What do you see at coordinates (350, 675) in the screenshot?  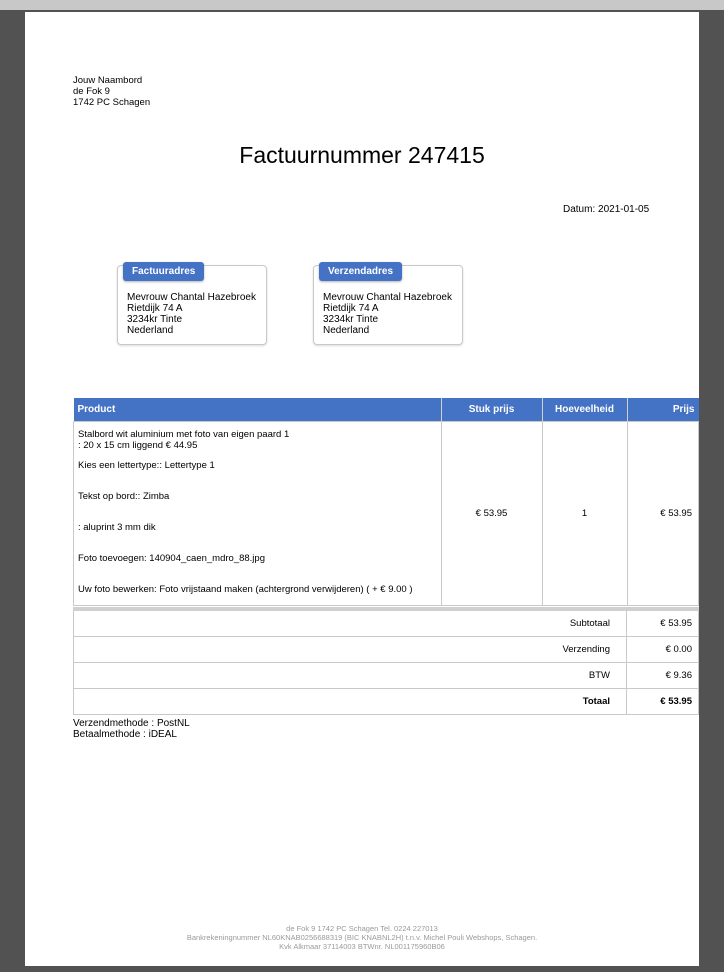 I see `vat-label: BTW` at bounding box center [350, 675].